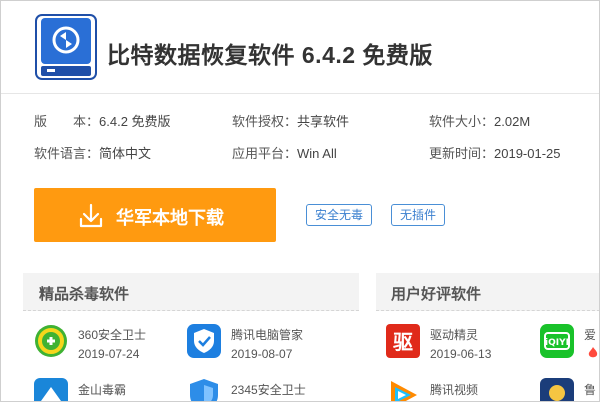 This screenshot has width=600, height=402. I want to click on updated-key: 更新时间：, so click(462, 153).